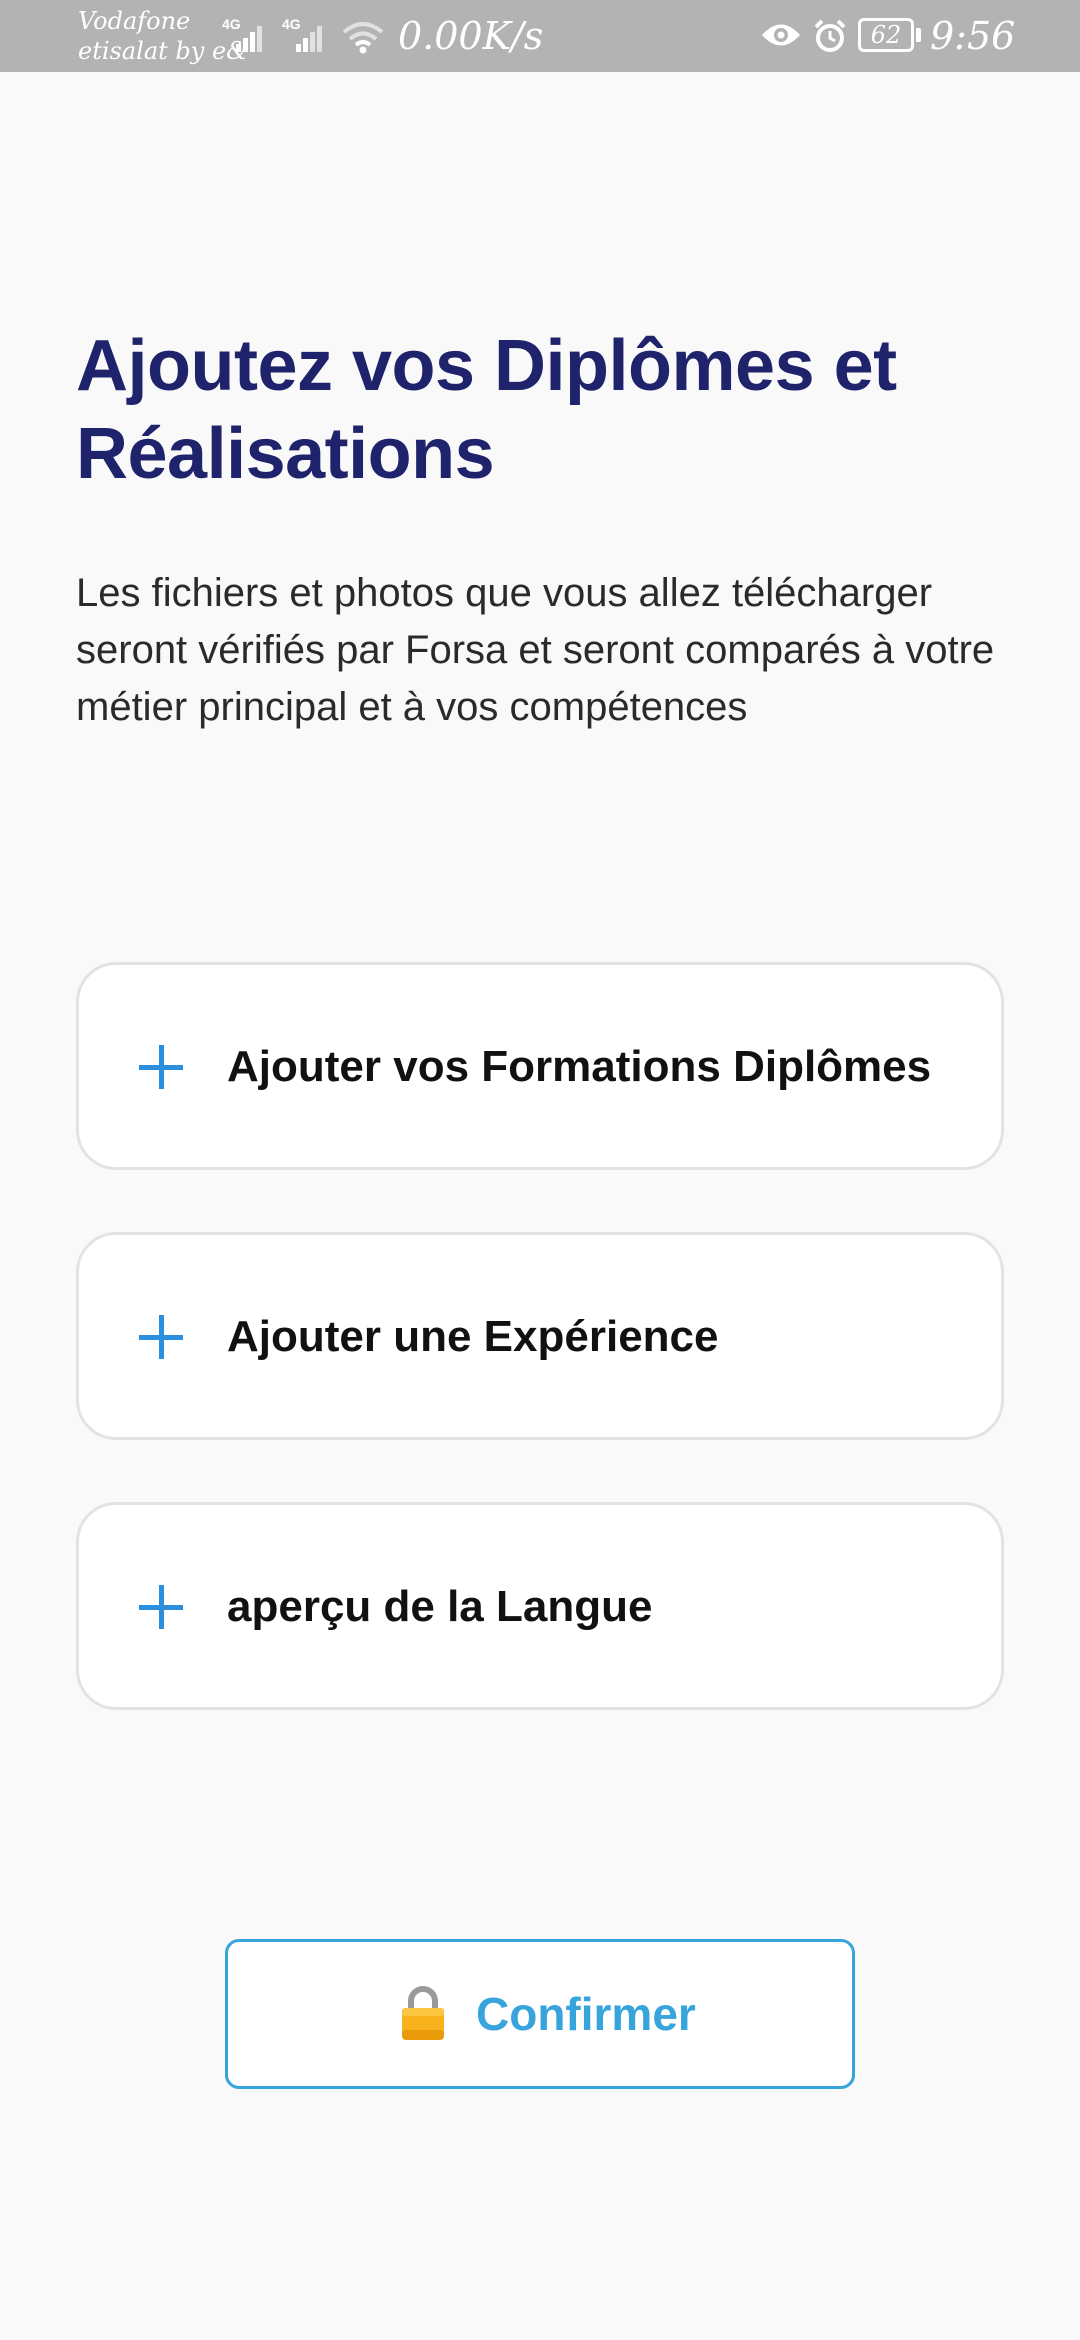 The image size is (1080, 2340). Describe the element at coordinates (918, 35) in the screenshot. I see `battery-tip` at that location.